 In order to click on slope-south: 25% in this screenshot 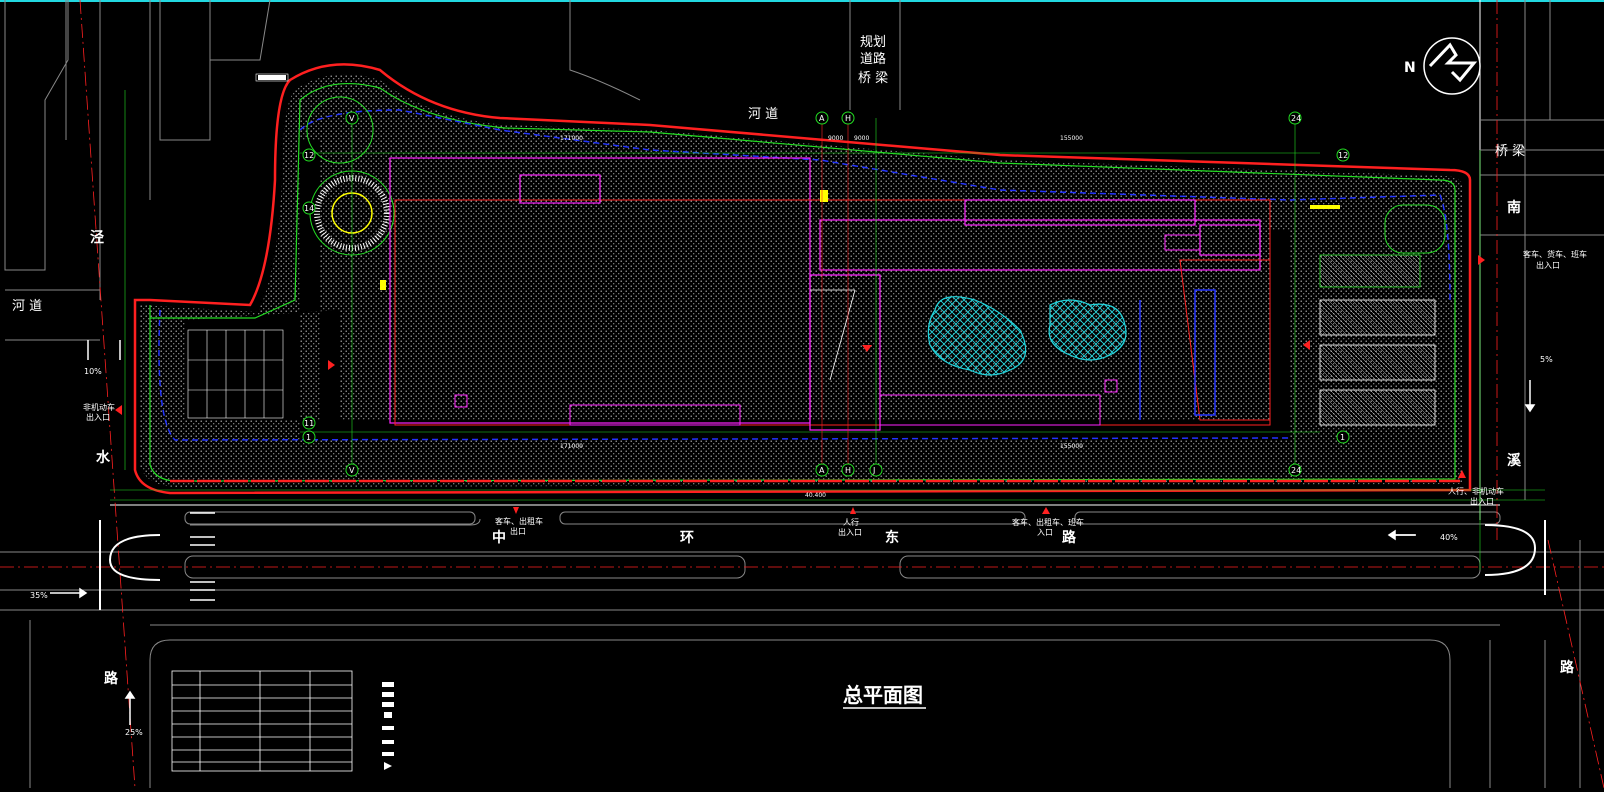, I will do `click(134, 732)`.